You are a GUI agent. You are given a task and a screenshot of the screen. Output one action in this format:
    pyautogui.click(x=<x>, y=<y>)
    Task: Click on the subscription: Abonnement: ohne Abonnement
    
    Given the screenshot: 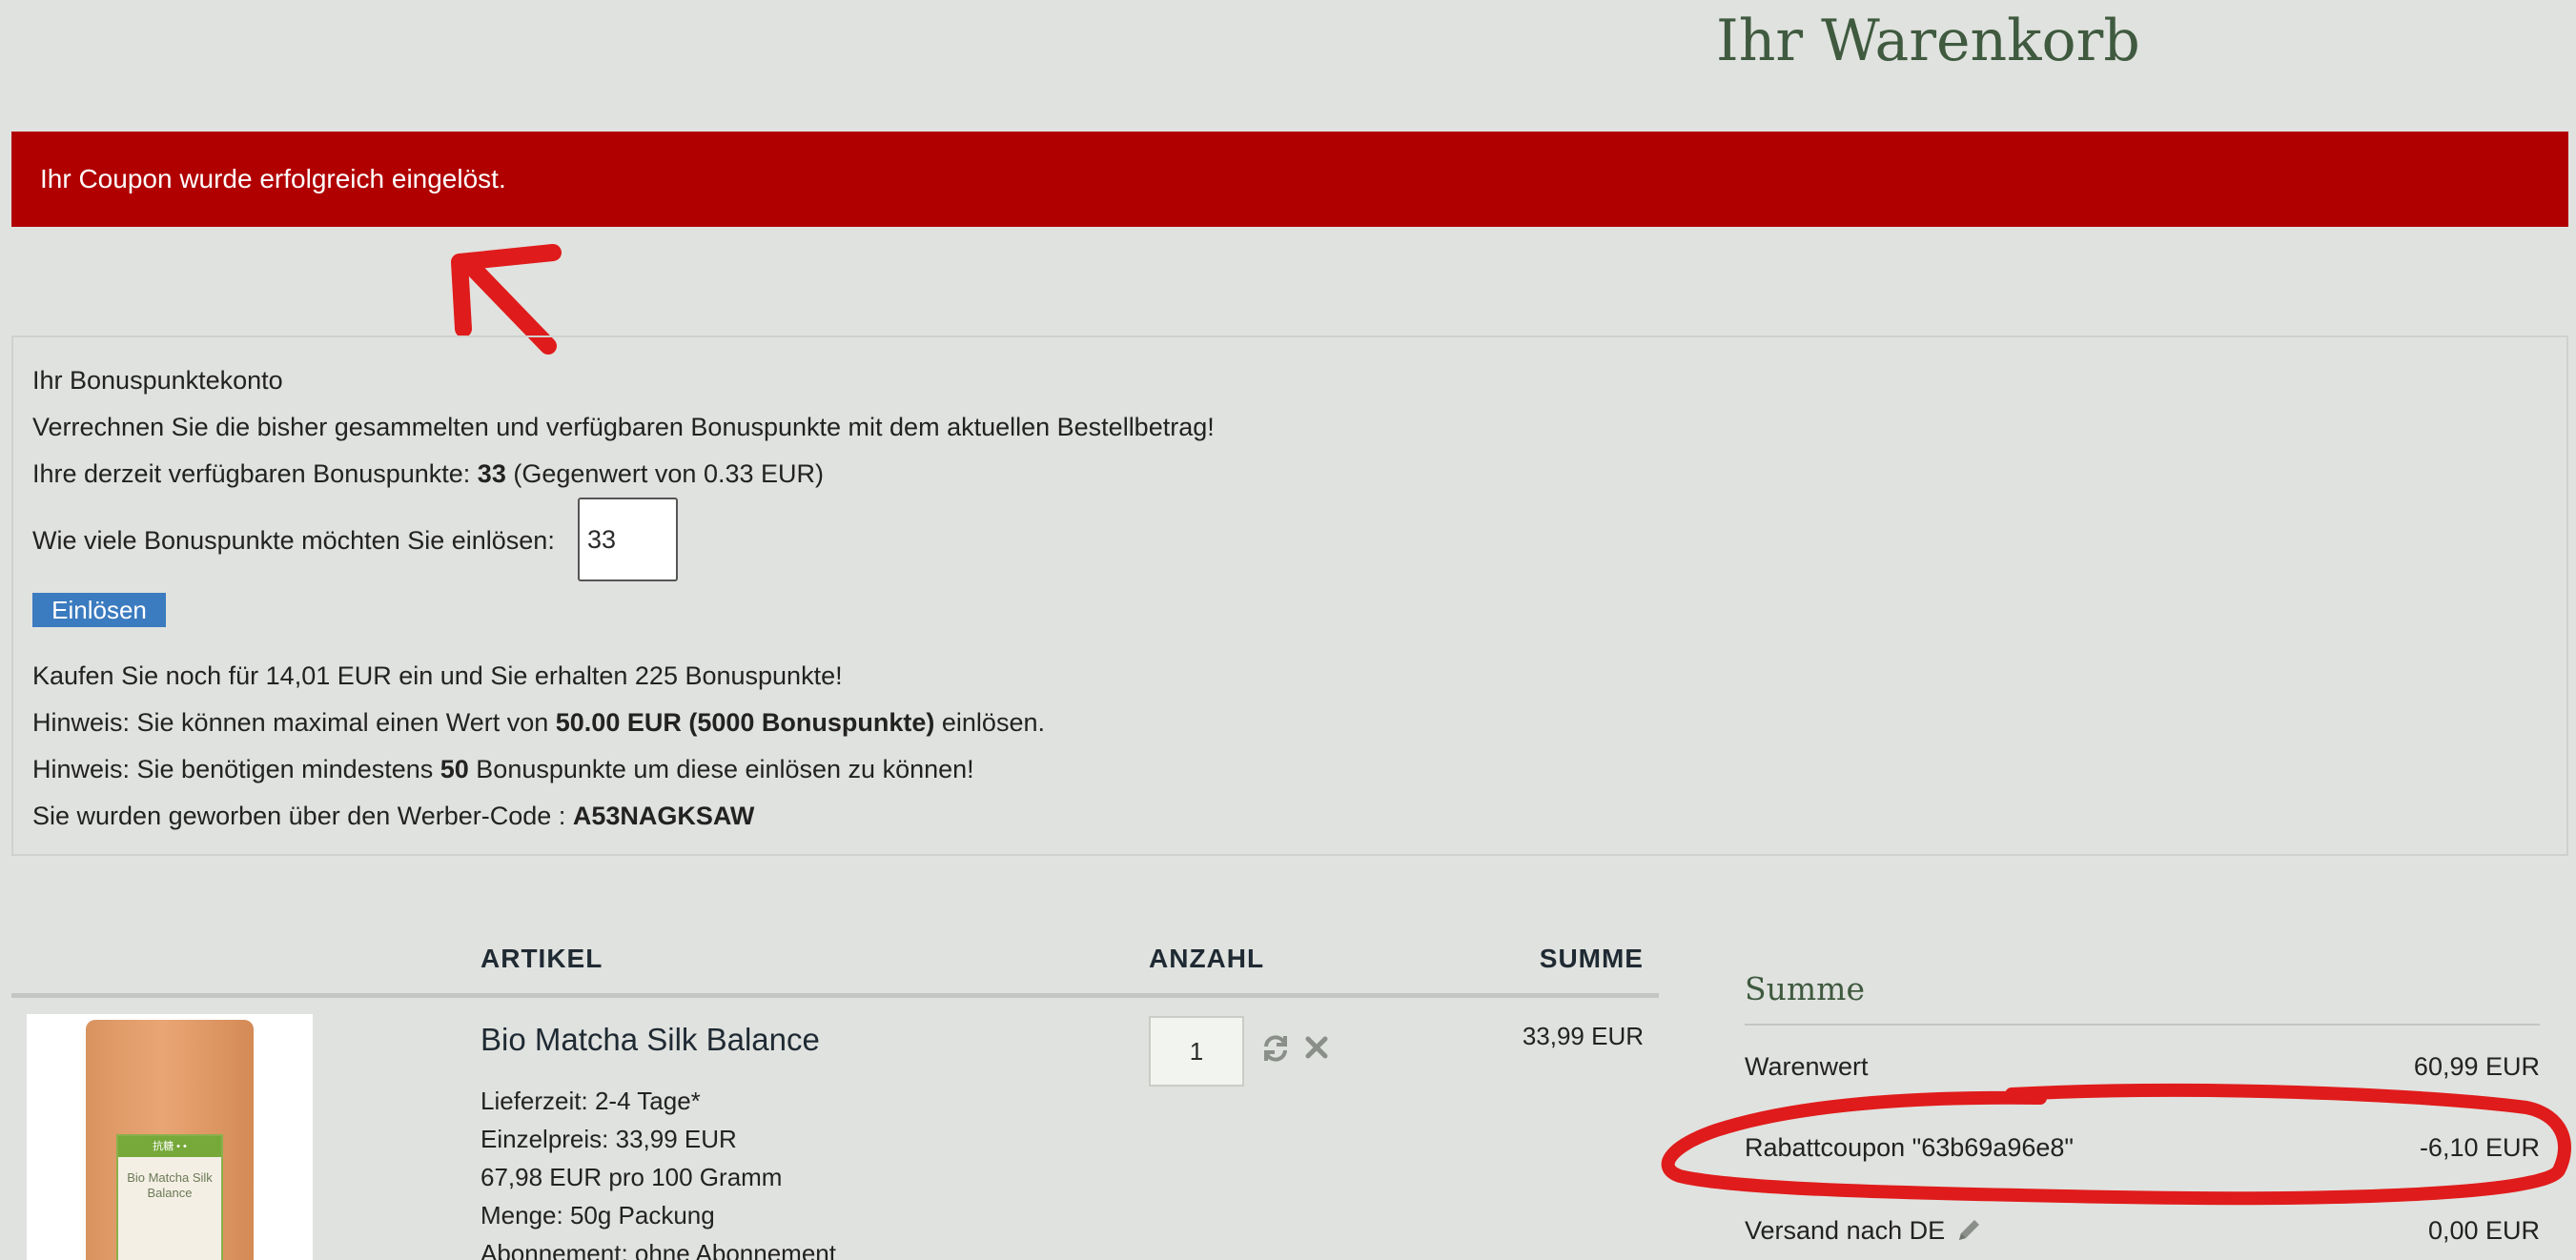 What is the action you would take?
    pyautogui.click(x=658, y=1249)
    